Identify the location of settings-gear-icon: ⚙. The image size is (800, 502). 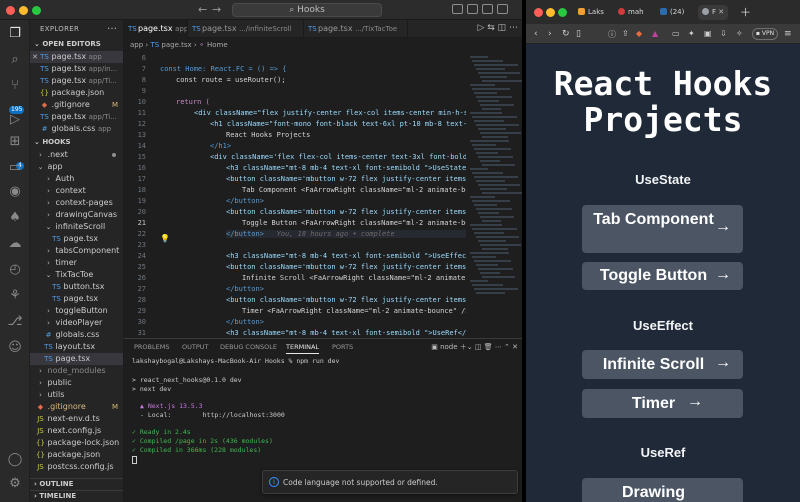
(15, 484).